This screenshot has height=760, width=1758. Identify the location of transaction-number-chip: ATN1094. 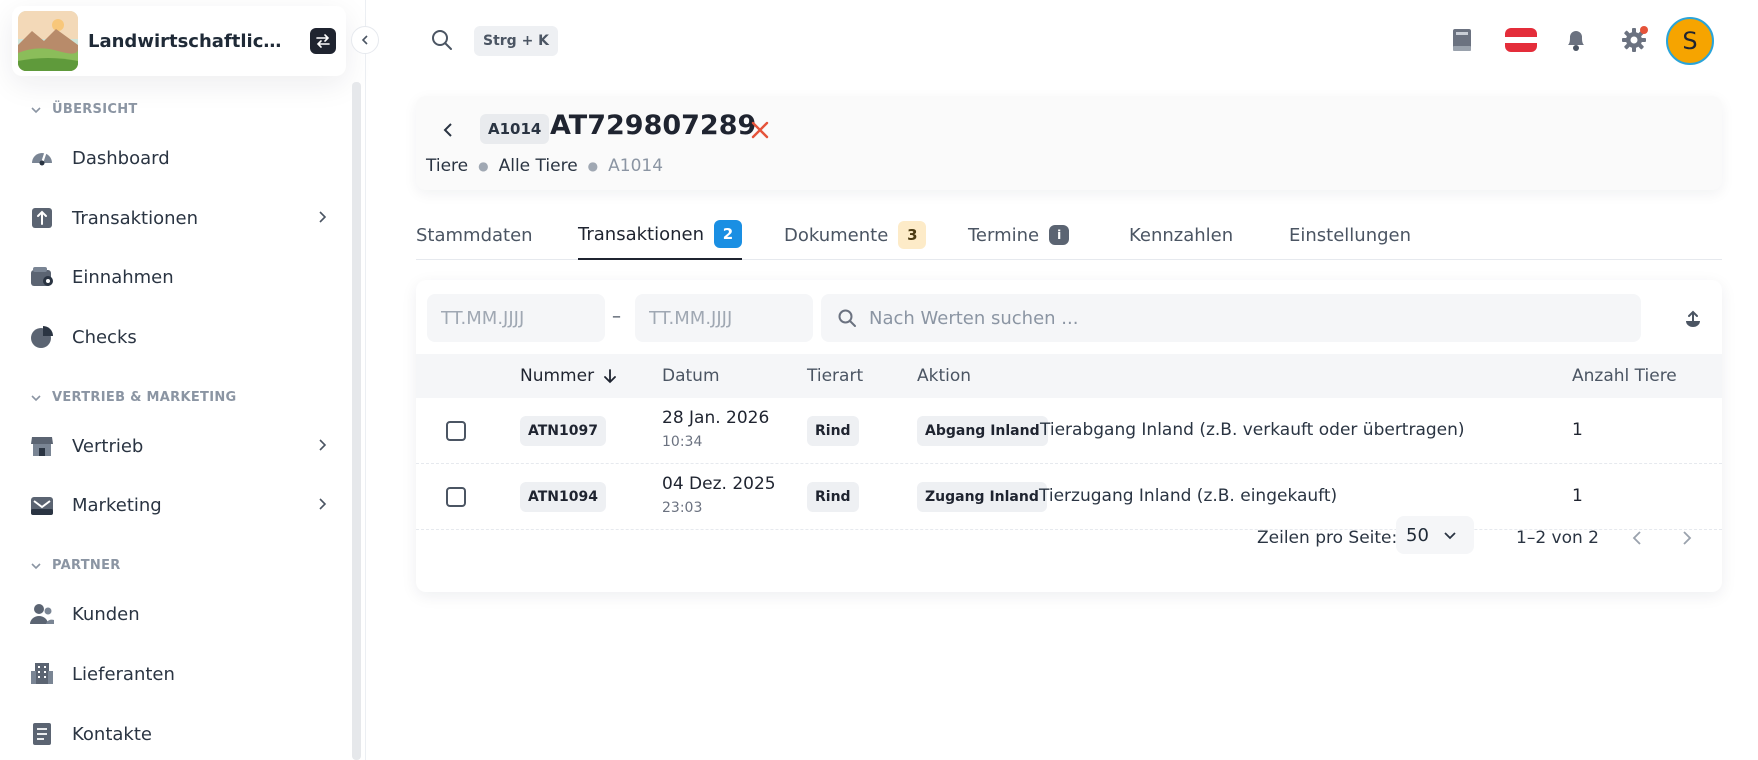
(563, 497).